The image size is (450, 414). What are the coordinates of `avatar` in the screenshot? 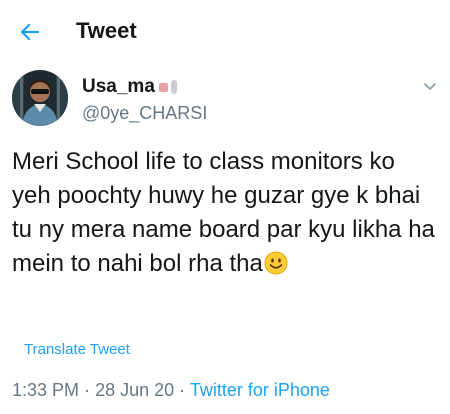 It's located at (40, 98).